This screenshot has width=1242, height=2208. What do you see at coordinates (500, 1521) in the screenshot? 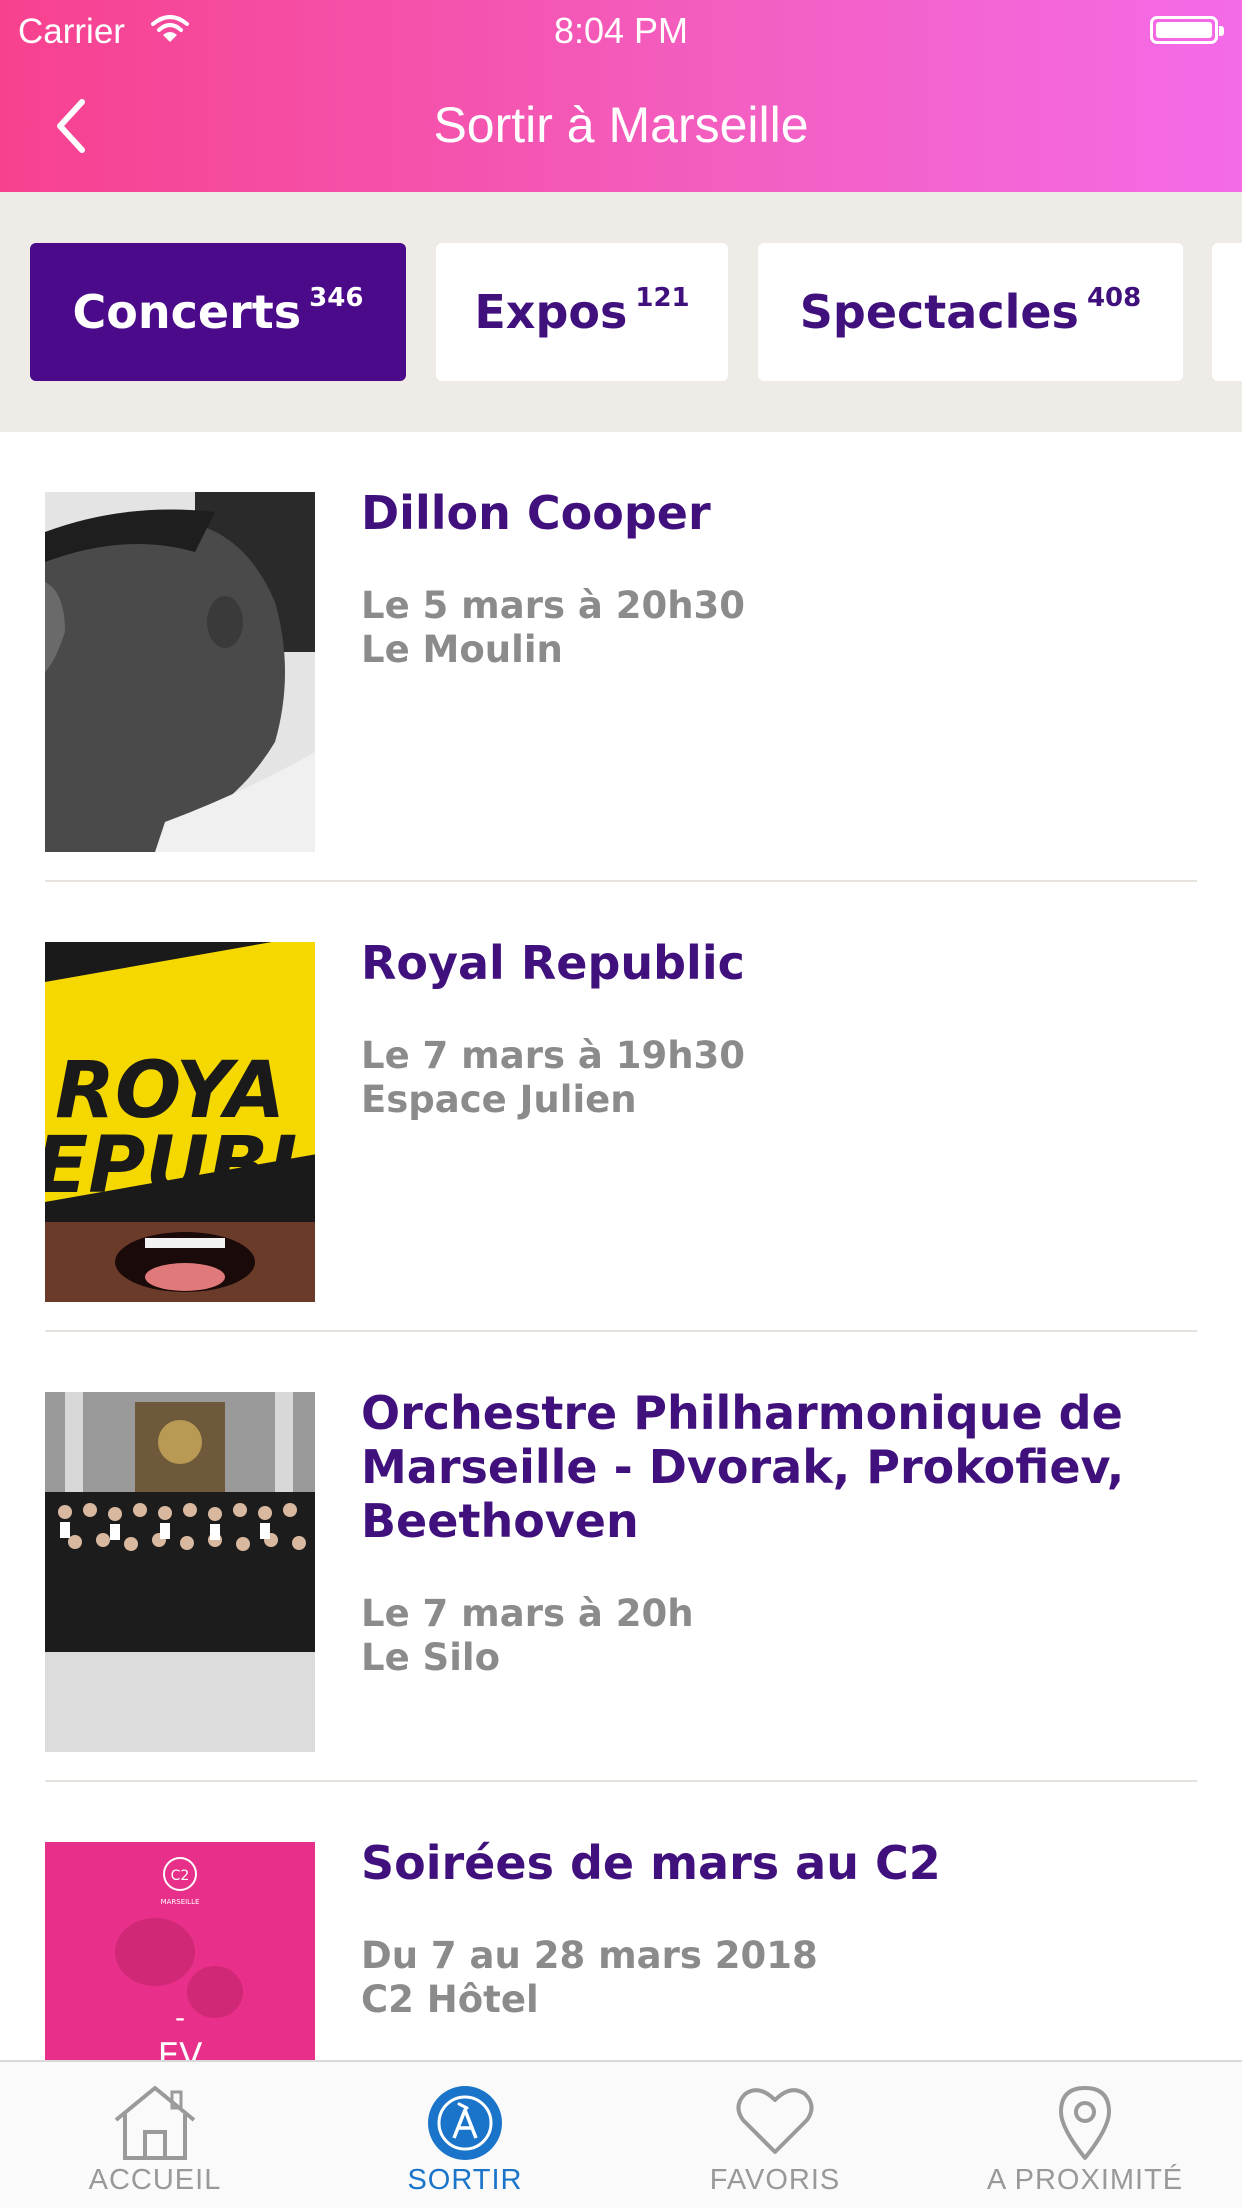
I see `event-title-line: Beethoven` at bounding box center [500, 1521].